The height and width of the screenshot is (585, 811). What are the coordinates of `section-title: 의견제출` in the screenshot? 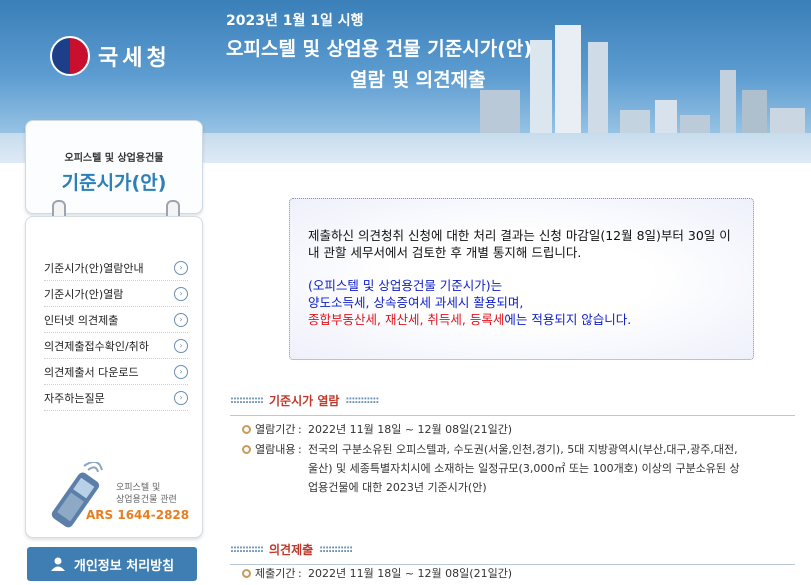 It's located at (291, 550).